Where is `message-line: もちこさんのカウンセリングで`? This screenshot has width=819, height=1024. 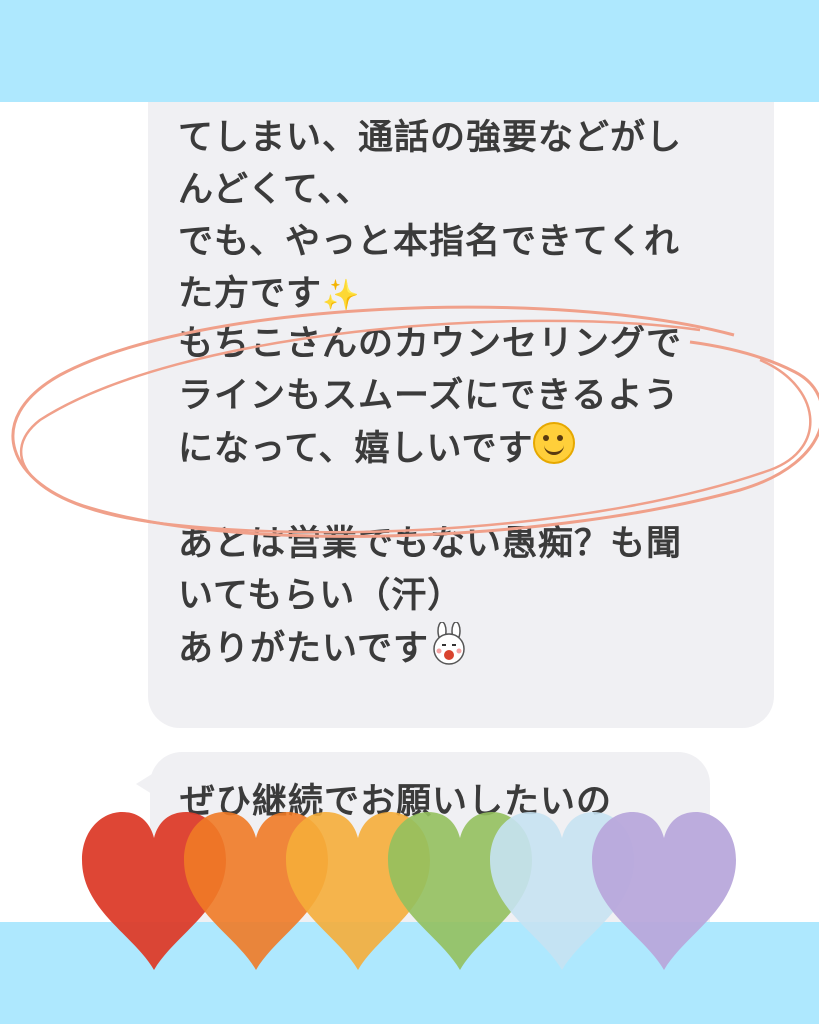
message-line: もちこさんのカウンセリングで is located at coordinates (430, 344).